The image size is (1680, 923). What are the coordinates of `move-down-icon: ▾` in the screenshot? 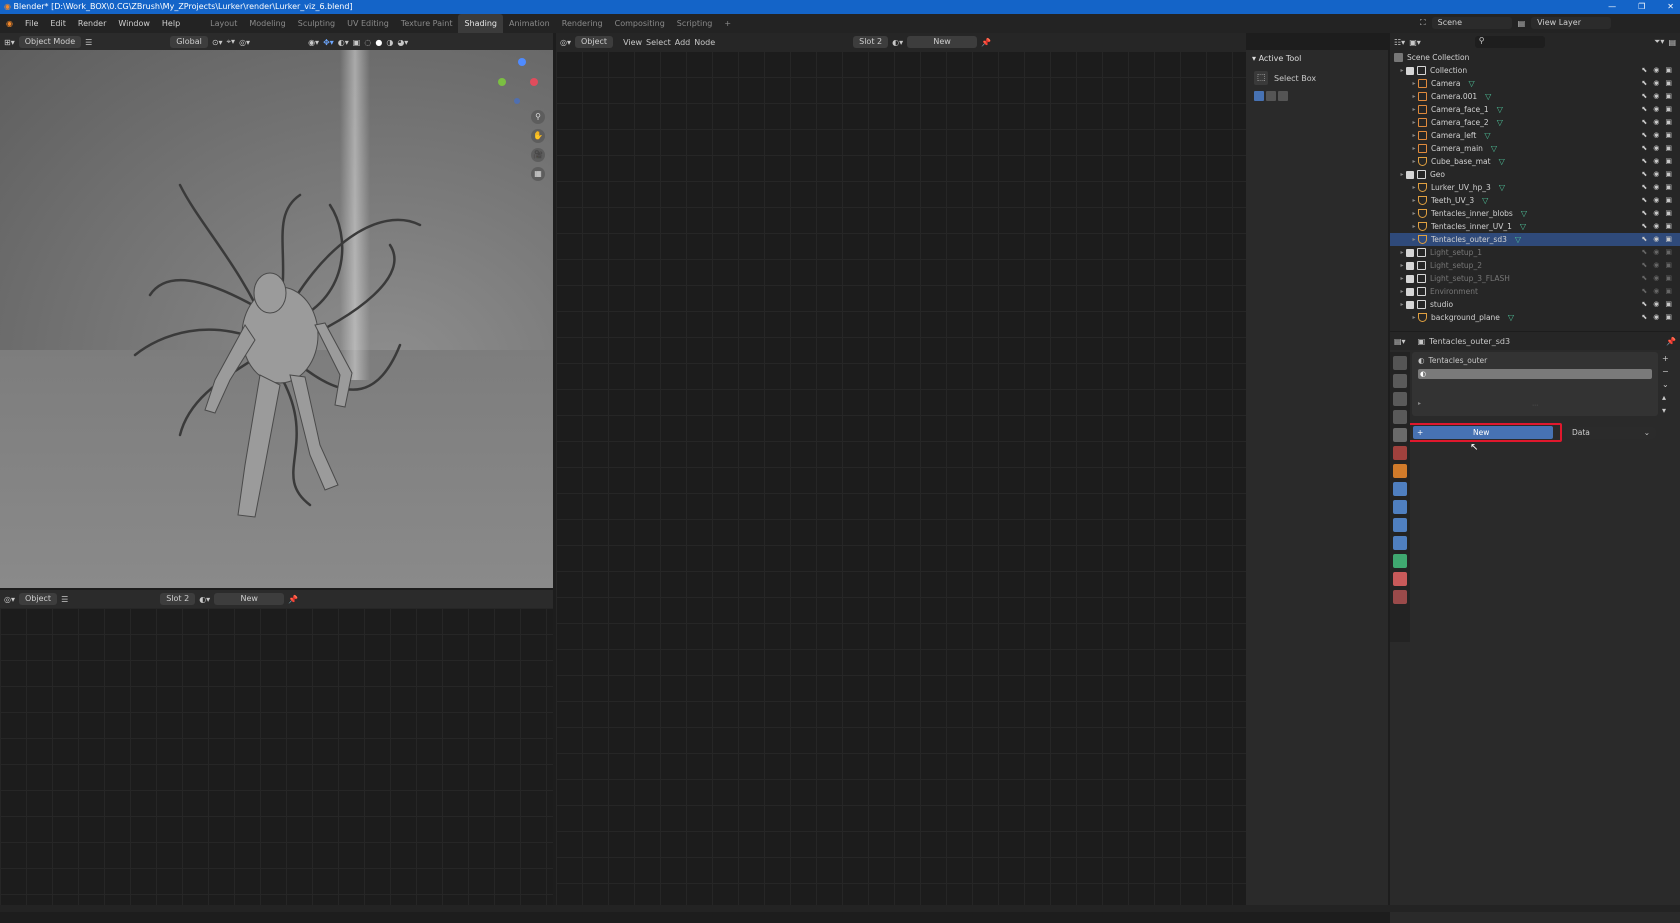 It's located at (1665, 410).